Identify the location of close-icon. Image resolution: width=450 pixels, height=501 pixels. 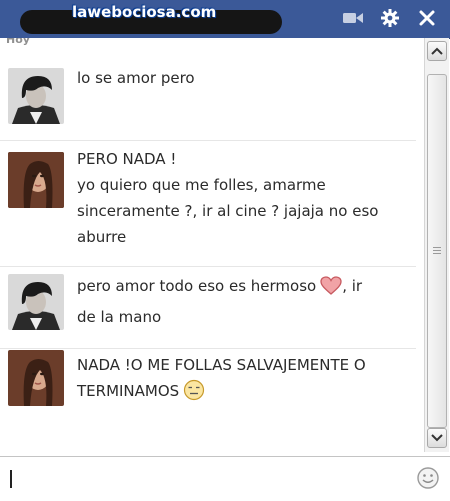
(427, 18).